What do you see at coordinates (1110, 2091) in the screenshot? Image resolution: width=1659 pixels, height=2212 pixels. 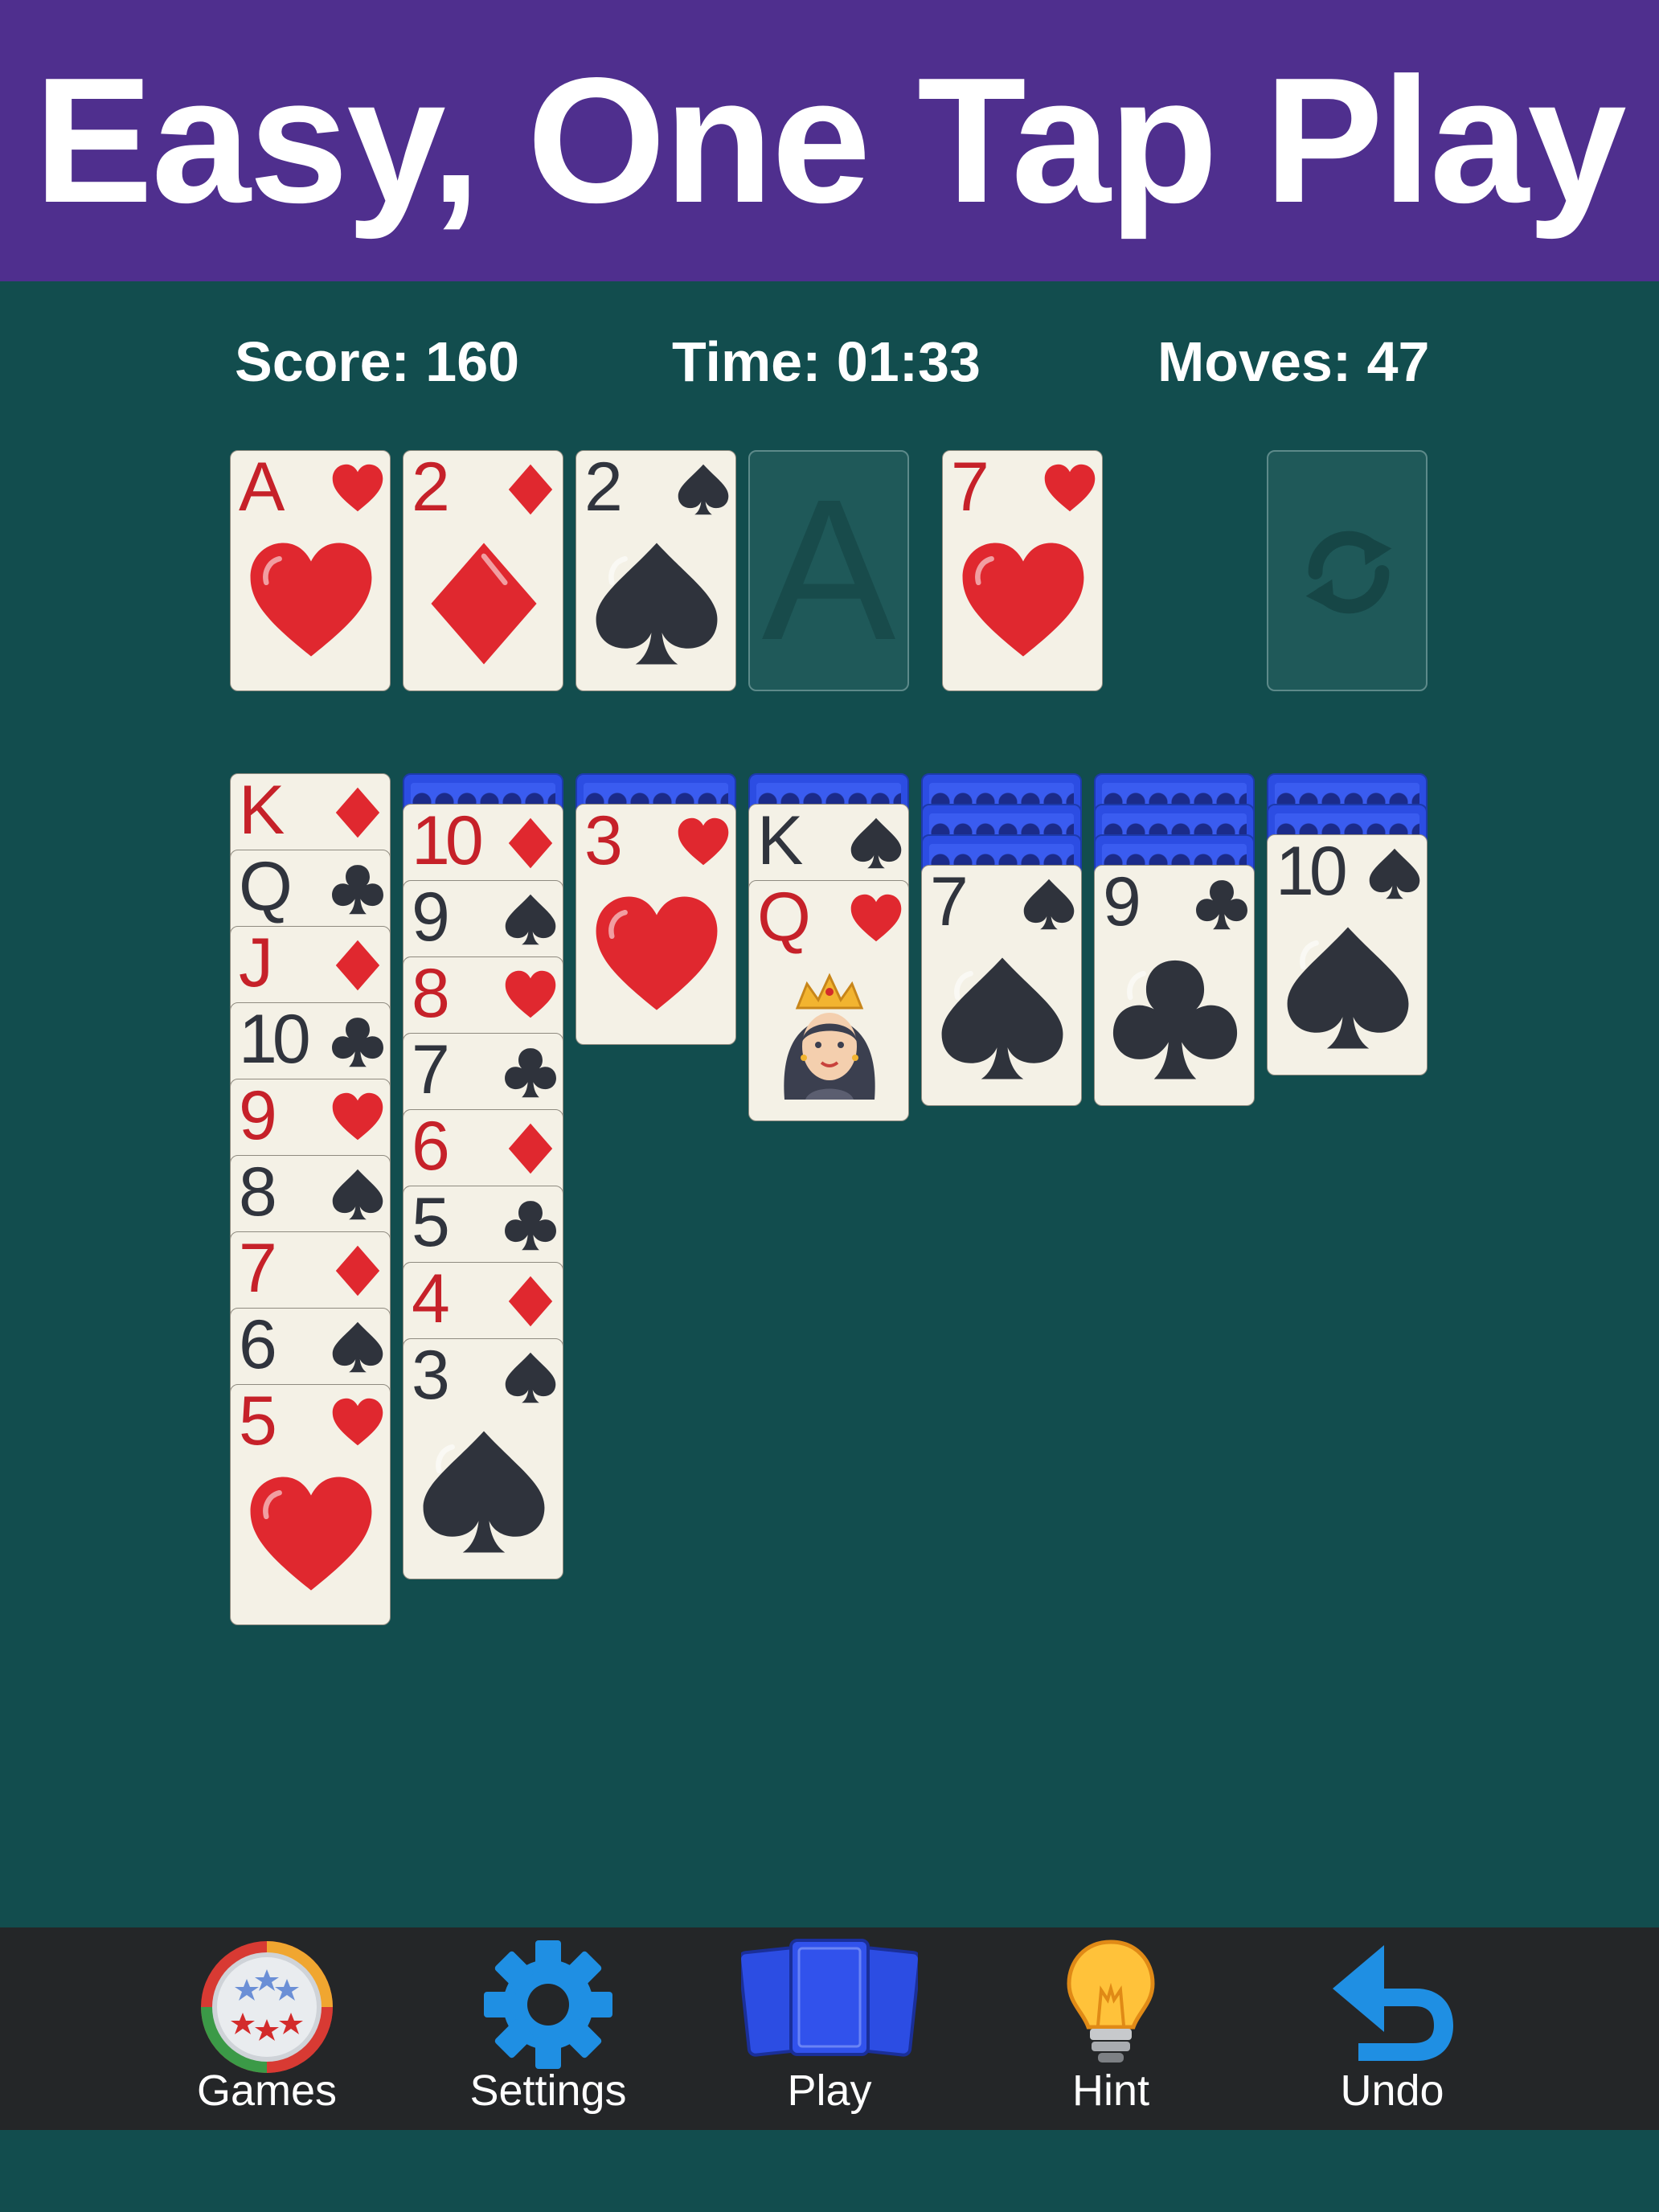 I see `hint-label: Hint` at bounding box center [1110, 2091].